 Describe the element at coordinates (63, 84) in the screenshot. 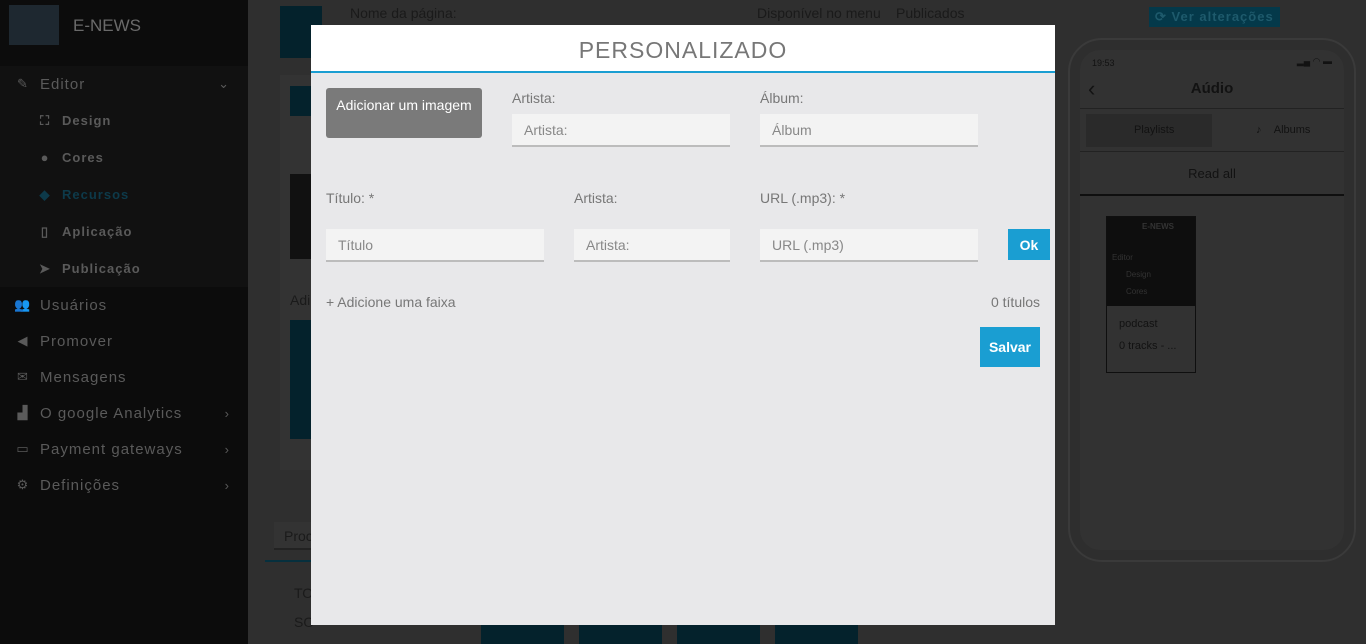

I see `sidebar-item-label: Editor` at that location.